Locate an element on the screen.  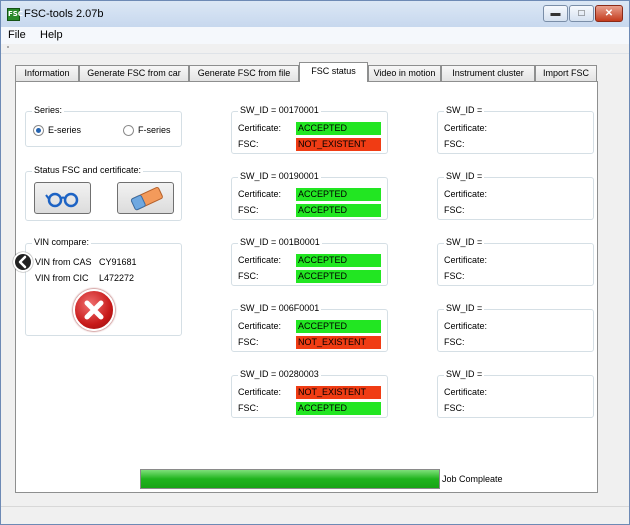
radio-e-series-label: E-series is located at coordinates (65, 130).